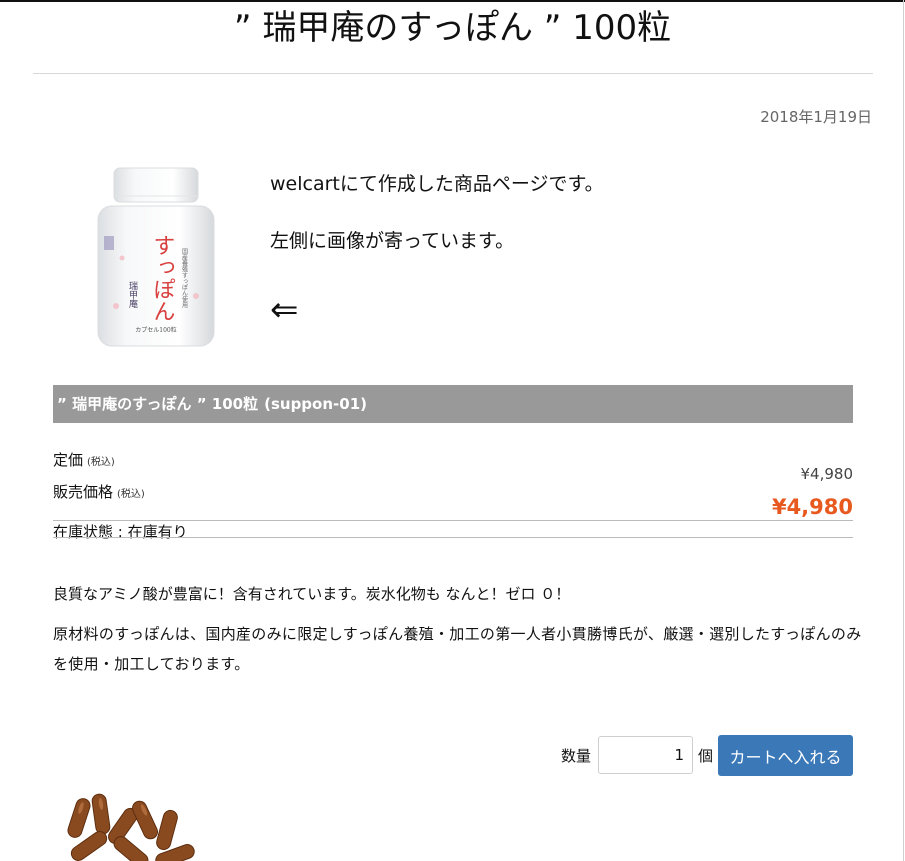 Image resolution: width=905 pixels, height=861 pixels. I want to click on description-line-1: 良質なアミノ酸が豊富に！含有されています。炭水化物も なんと！ゼロ ０！, so click(312, 594).